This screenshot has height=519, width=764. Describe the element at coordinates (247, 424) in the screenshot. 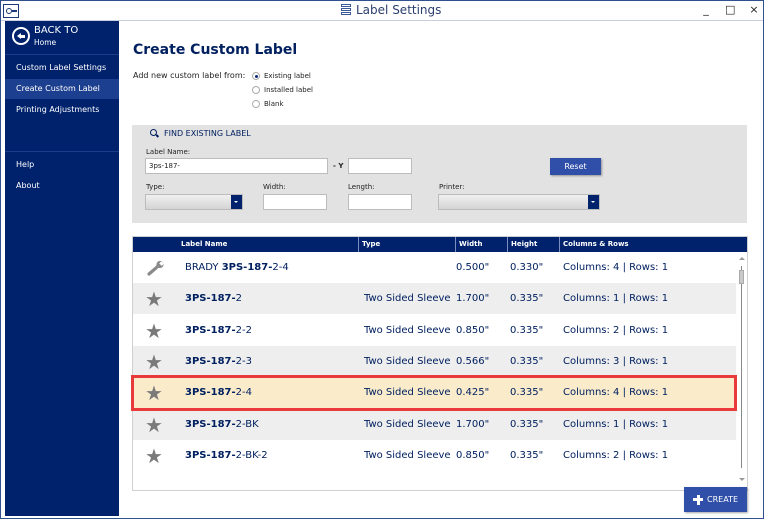

I see `label-name-suffix: 2-BK` at that location.